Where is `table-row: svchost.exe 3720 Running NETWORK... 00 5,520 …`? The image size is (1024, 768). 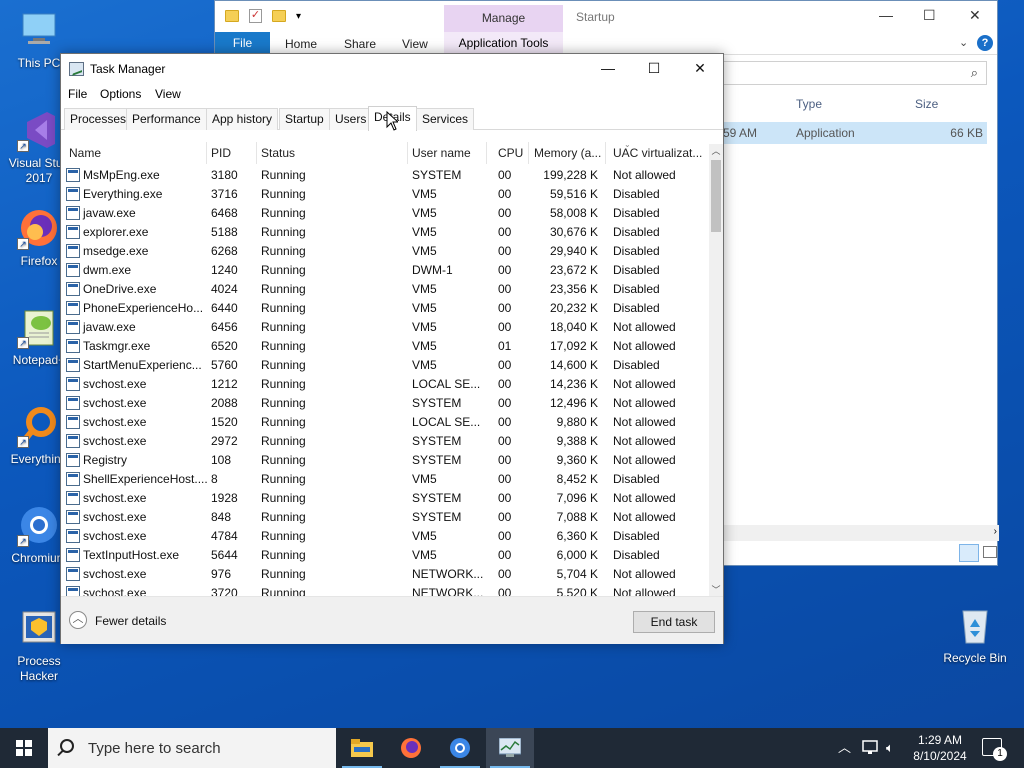
table-row: svchost.exe 3720 Running NETWORK... 00 5,520 … is located at coordinates (385, 590).